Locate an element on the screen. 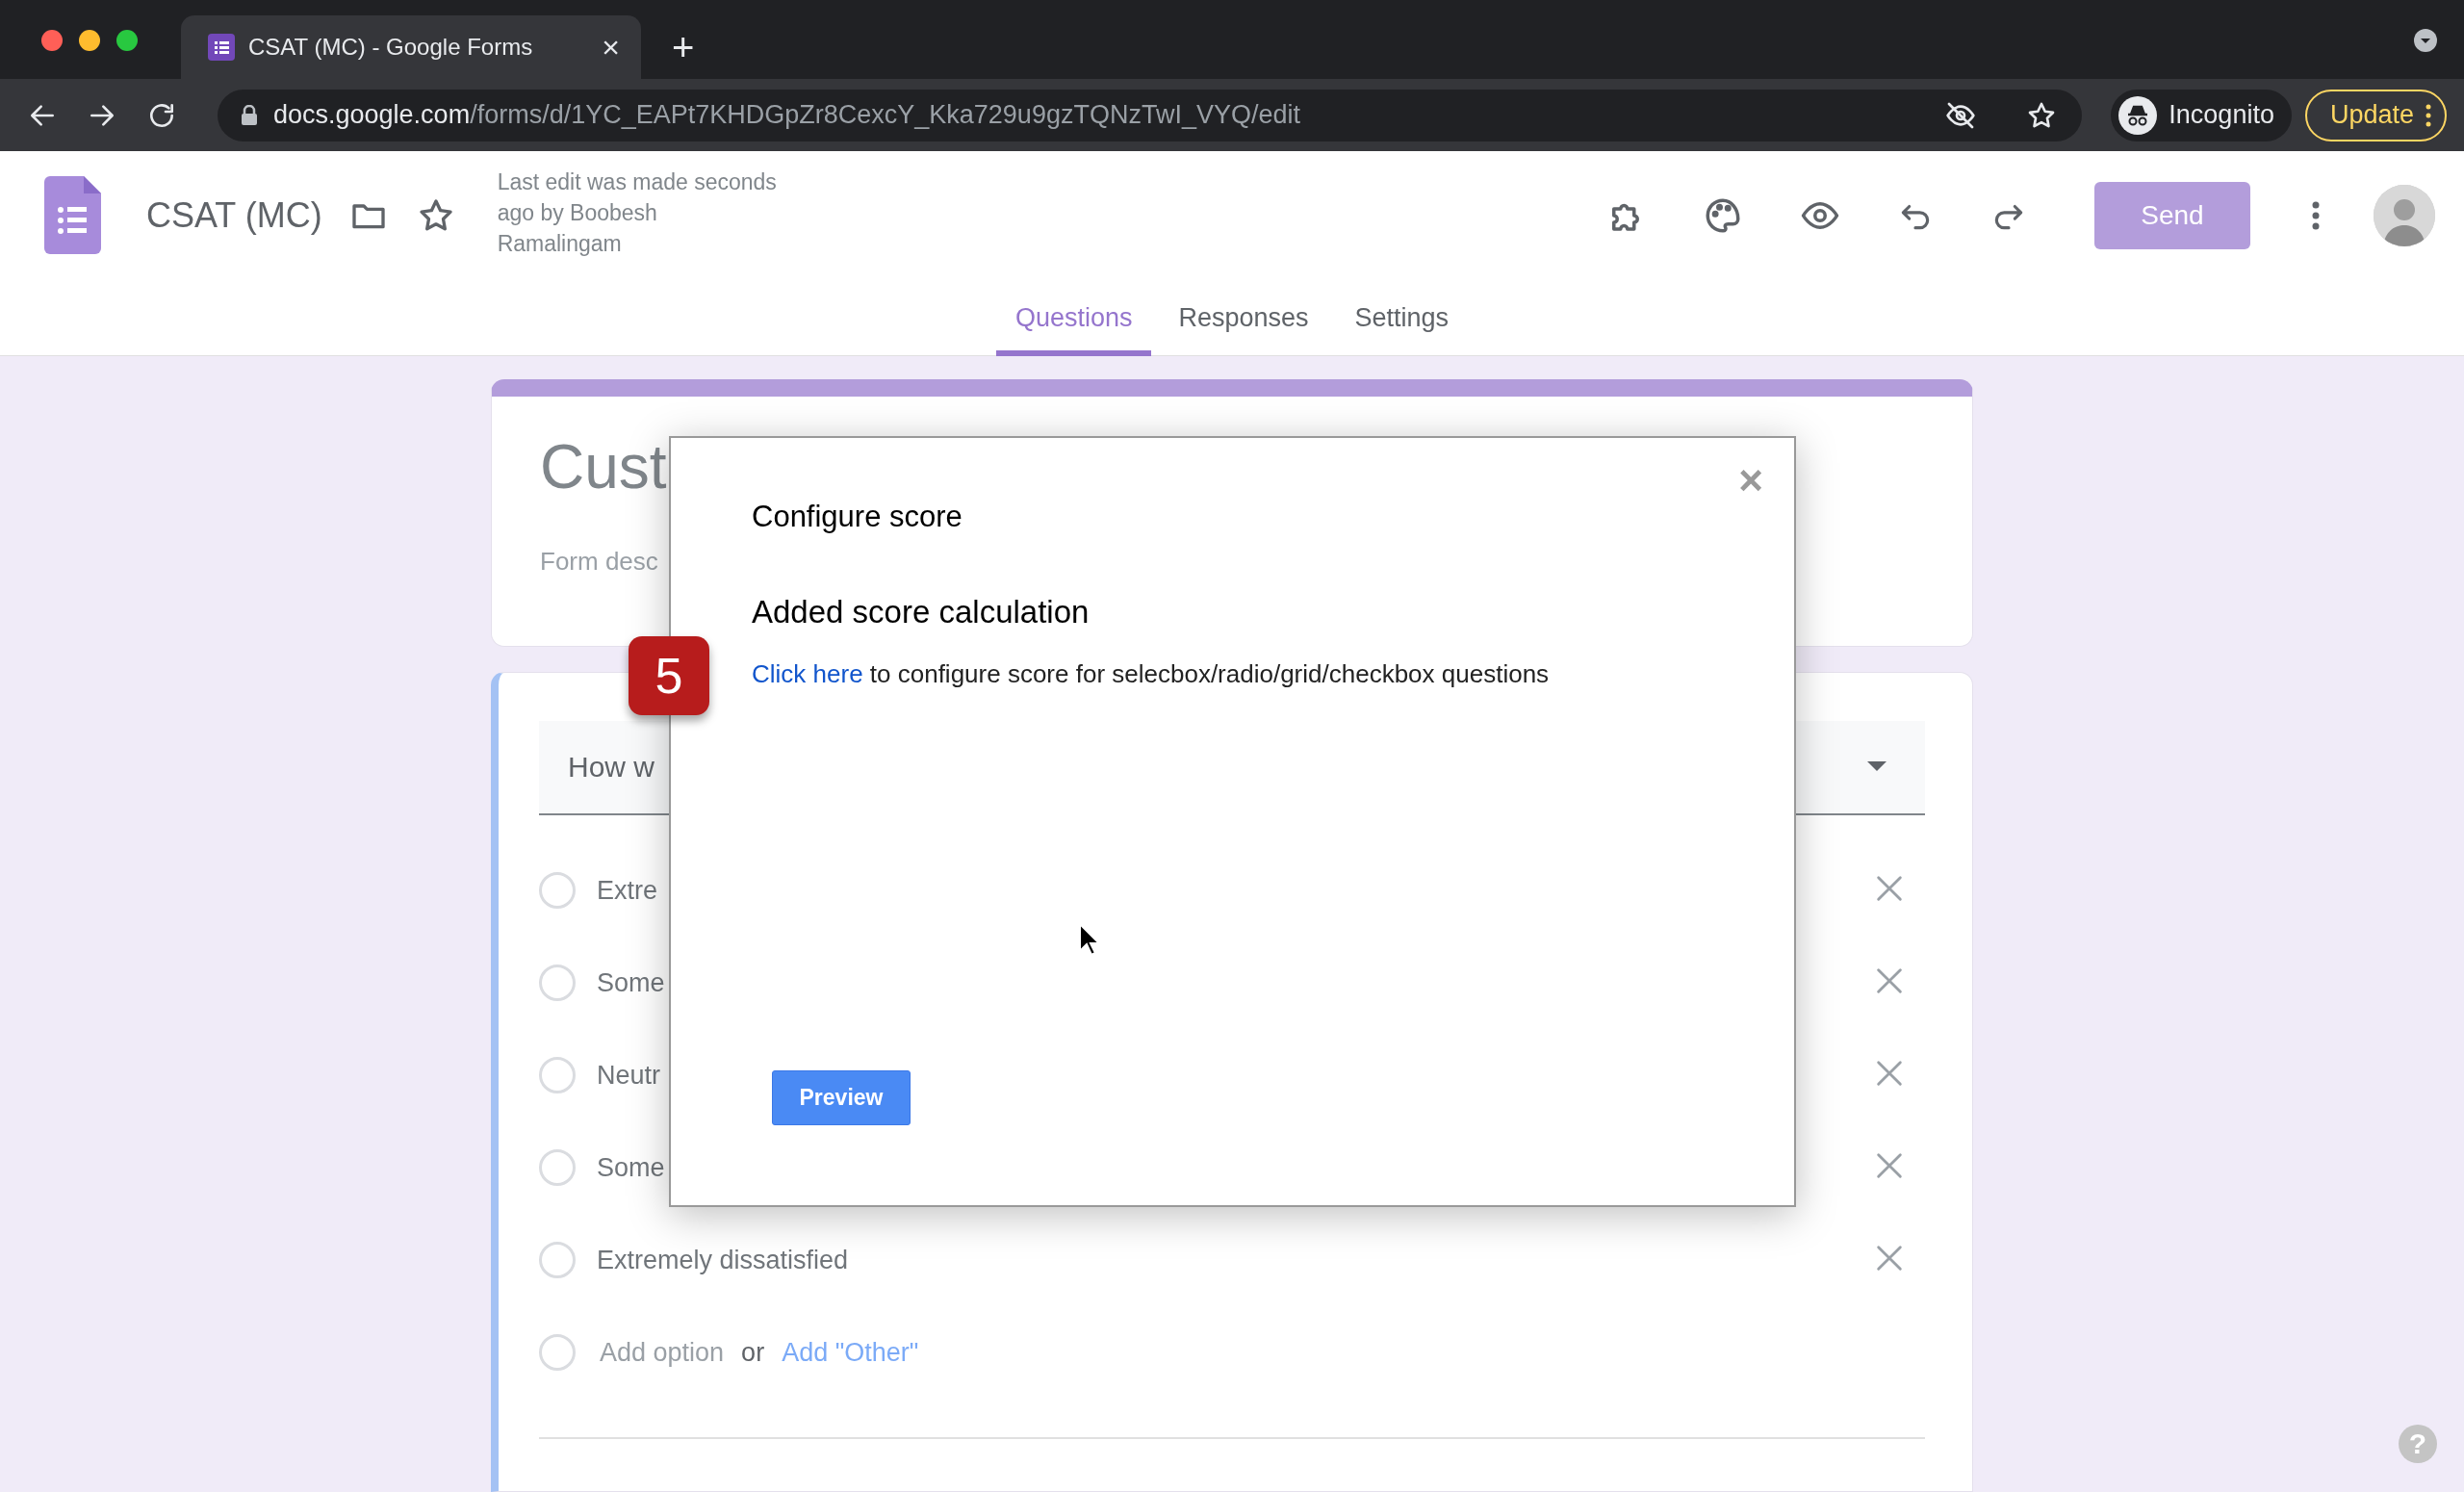 The image size is (2464, 1492). dialog-heading: Added score calculation is located at coordinates (921, 612).